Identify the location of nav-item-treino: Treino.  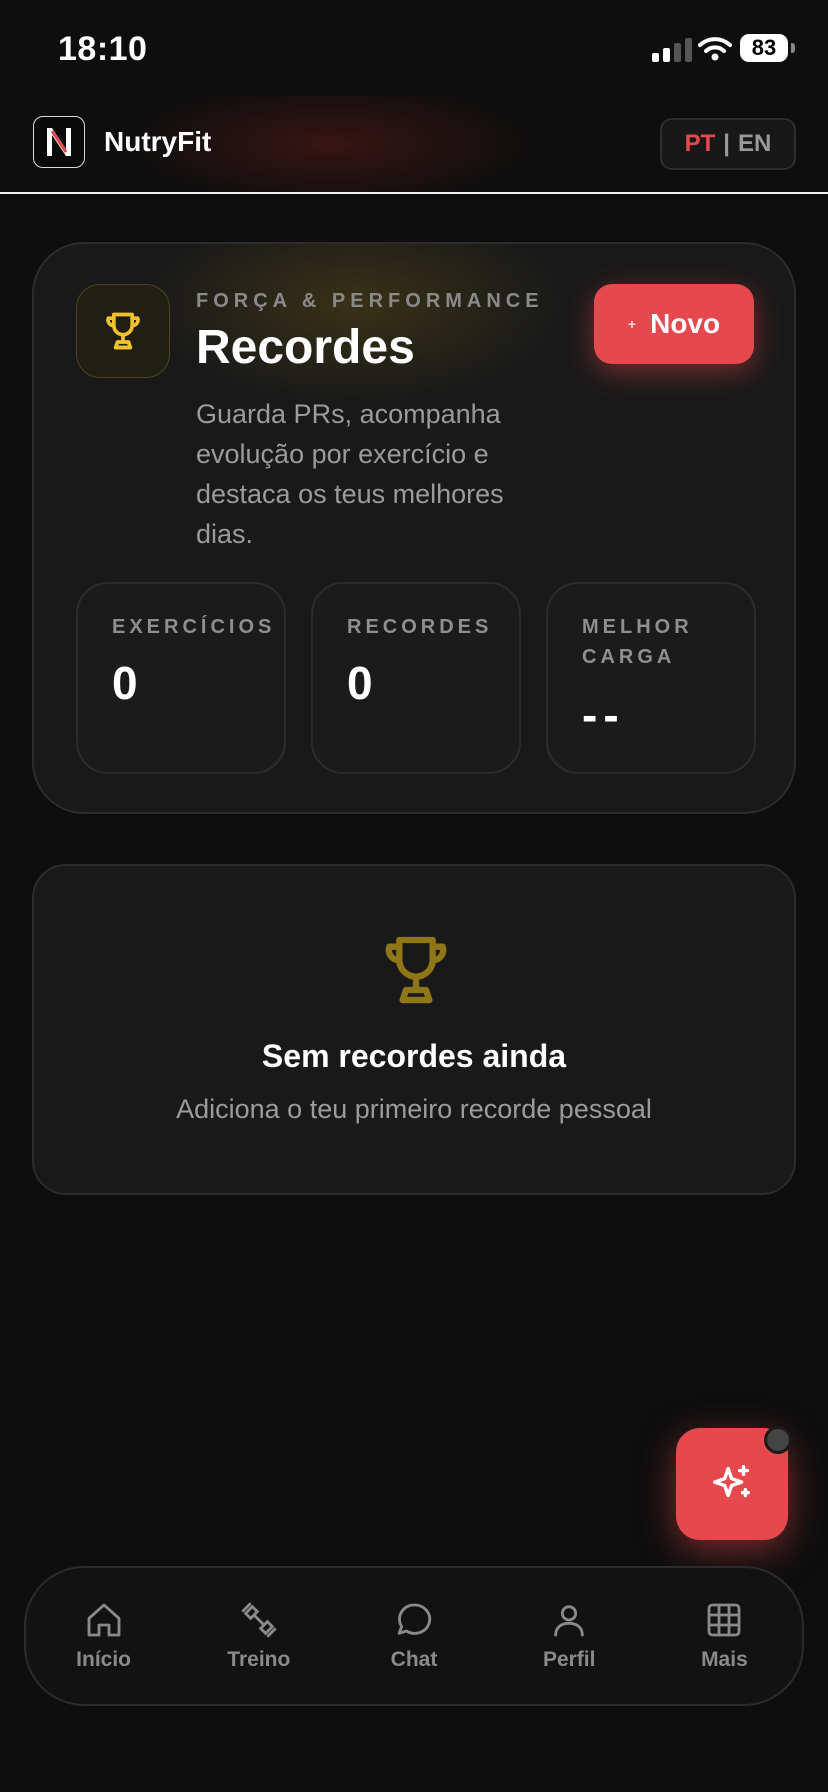
(258, 1636).